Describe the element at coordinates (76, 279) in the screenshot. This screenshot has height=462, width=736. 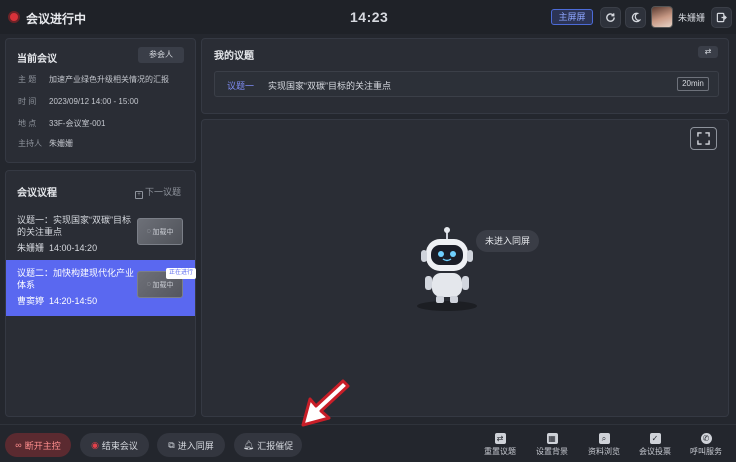
I see `agenda-item-title: 议题二：加快构建现代化产业体系` at that location.